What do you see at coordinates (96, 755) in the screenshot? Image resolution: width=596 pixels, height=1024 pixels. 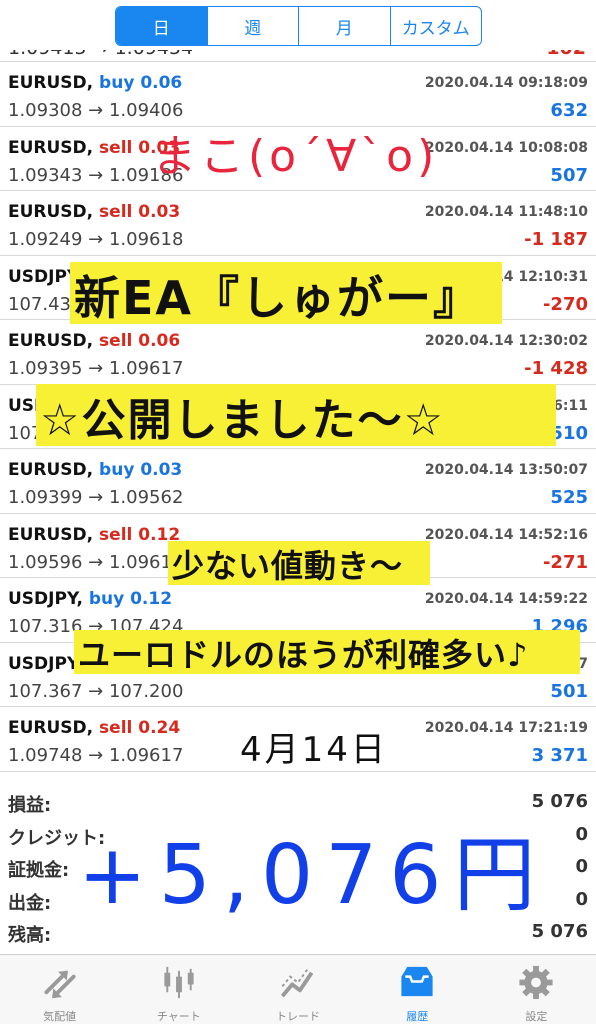 I see `trade-prices: 1.09748 → 1.09617` at bounding box center [96, 755].